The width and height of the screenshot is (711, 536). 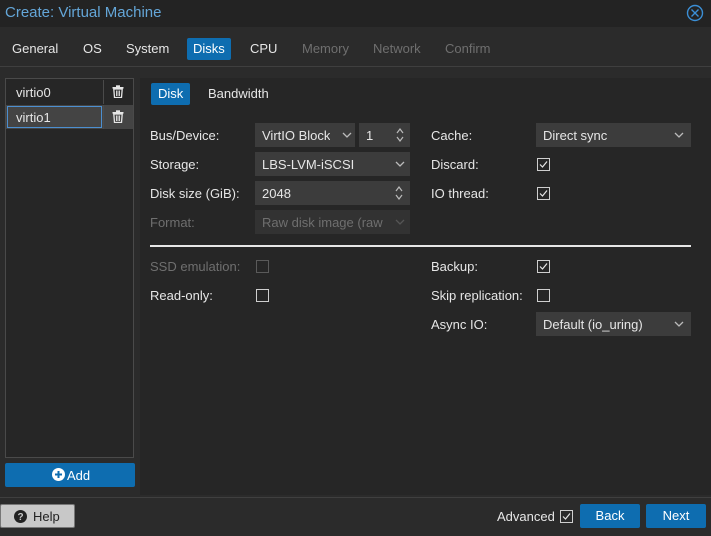 What do you see at coordinates (420, 246) in the screenshot?
I see `section-divider` at bounding box center [420, 246].